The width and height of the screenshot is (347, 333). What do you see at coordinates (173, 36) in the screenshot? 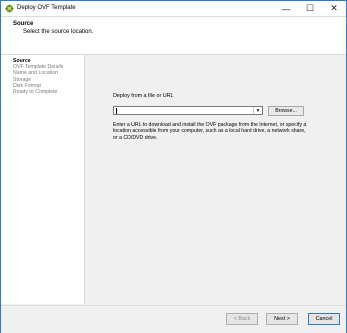
I see `wizard-header: Source Select the source location.` at bounding box center [173, 36].